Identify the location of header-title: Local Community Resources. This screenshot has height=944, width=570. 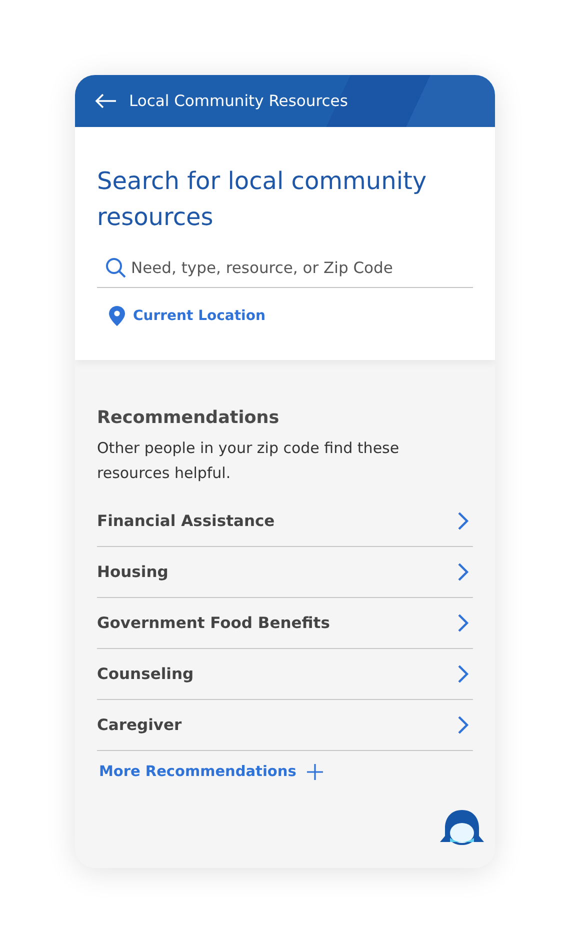
(238, 101).